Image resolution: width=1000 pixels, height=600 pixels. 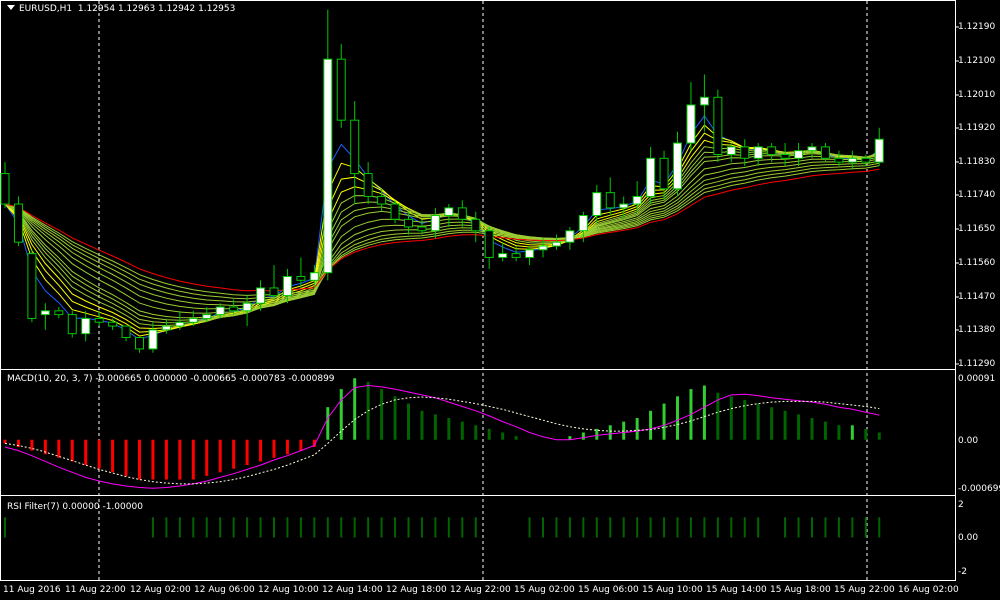 I want to click on price-tick: 1.12190, so click(x=977, y=27).